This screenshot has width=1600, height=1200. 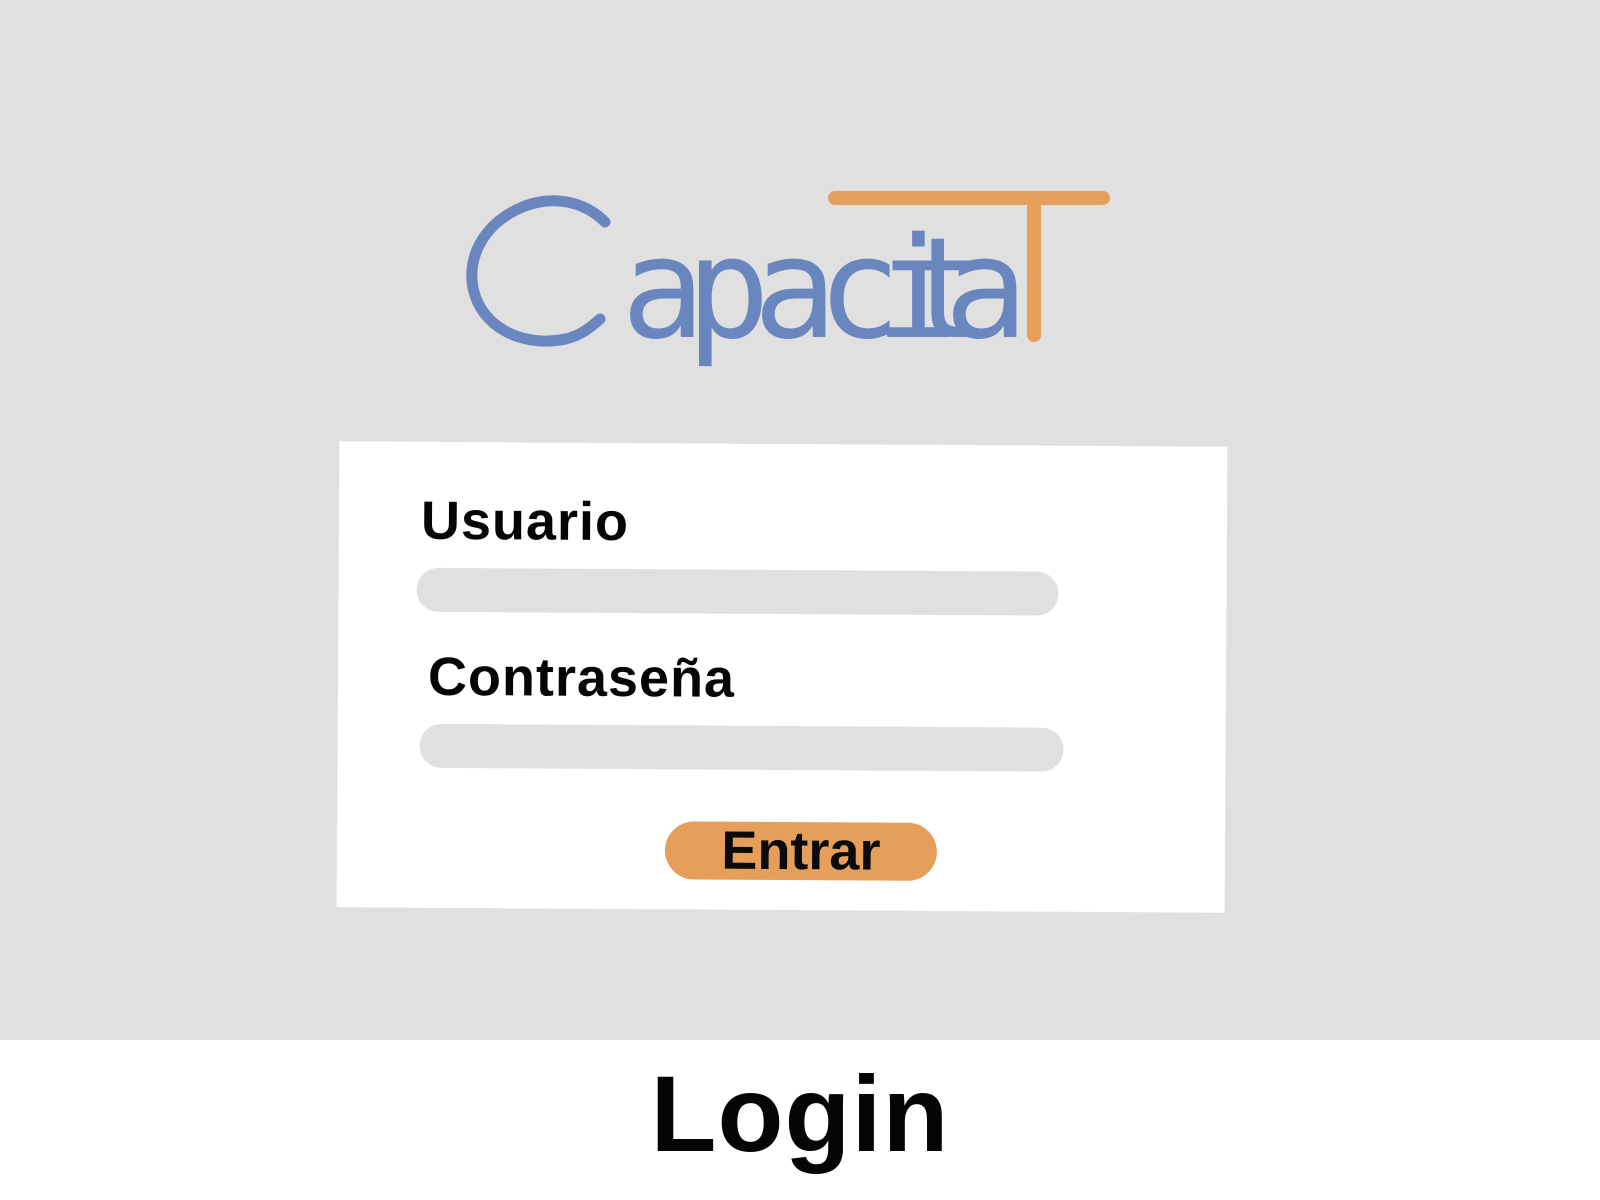 What do you see at coordinates (581, 677) in the screenshot?
I see `password-label: Contraseña` at bounding box center [581, 677].